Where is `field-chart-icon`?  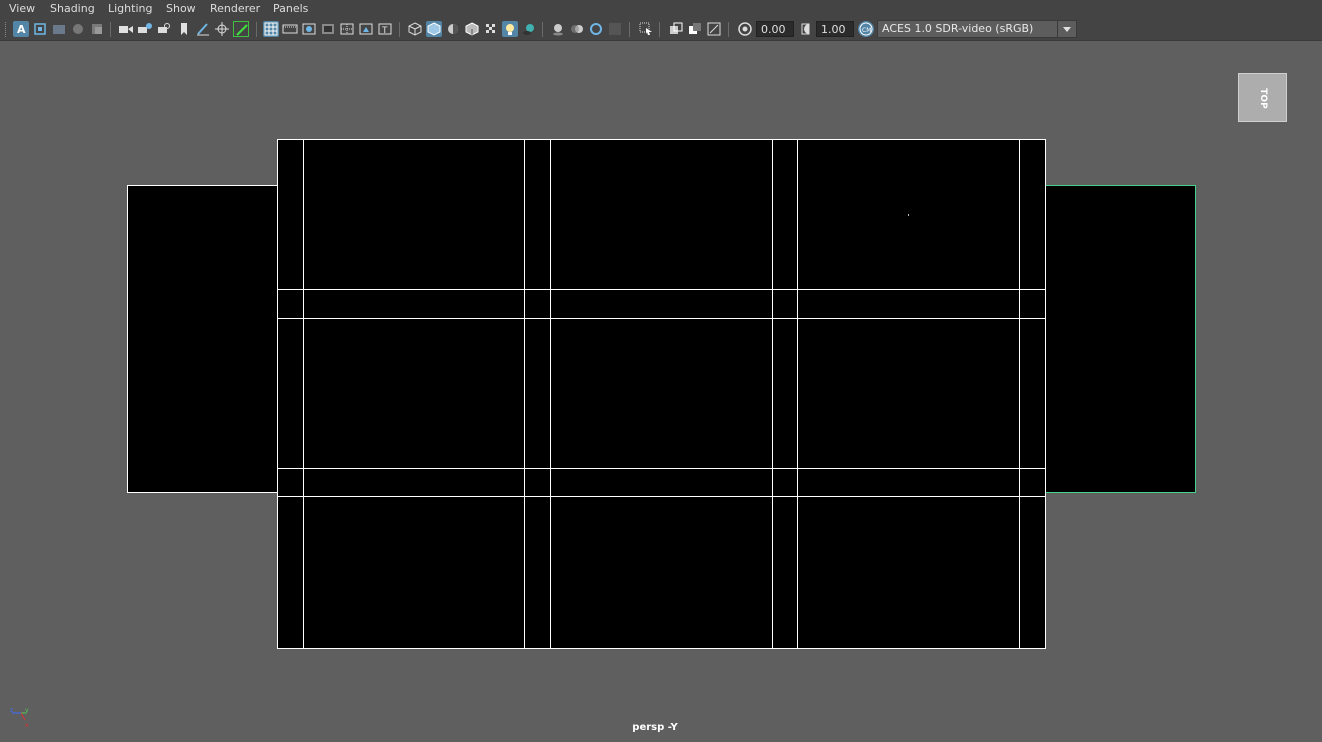
field-chart-icon is located at coordinates (347, 29).